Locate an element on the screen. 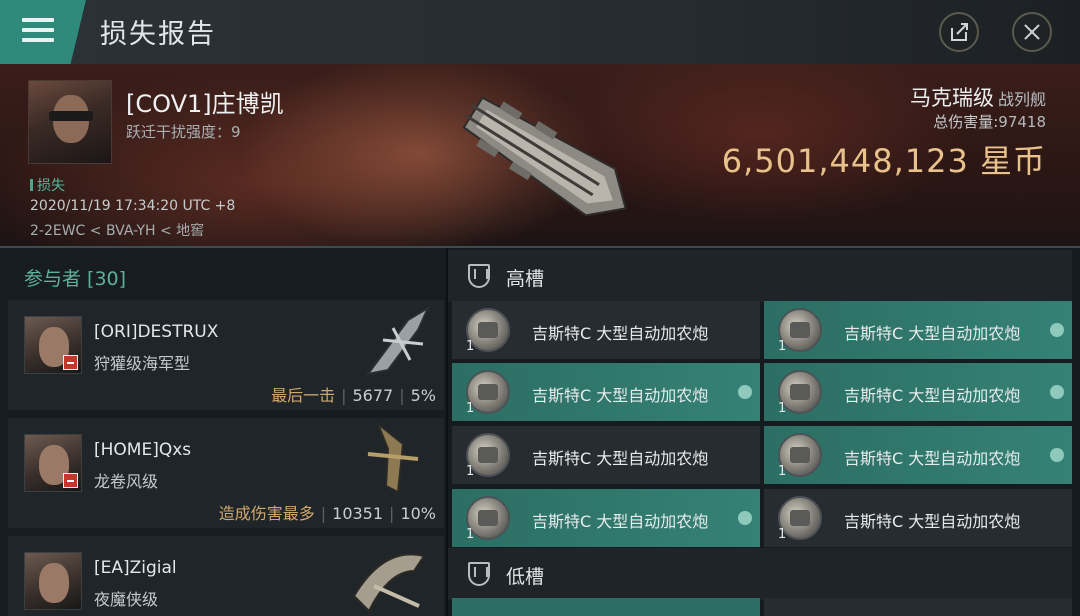 This screenshot has height=616, width=1080. ship-name: 马克瑞级 is located at coordinates (951, 98).